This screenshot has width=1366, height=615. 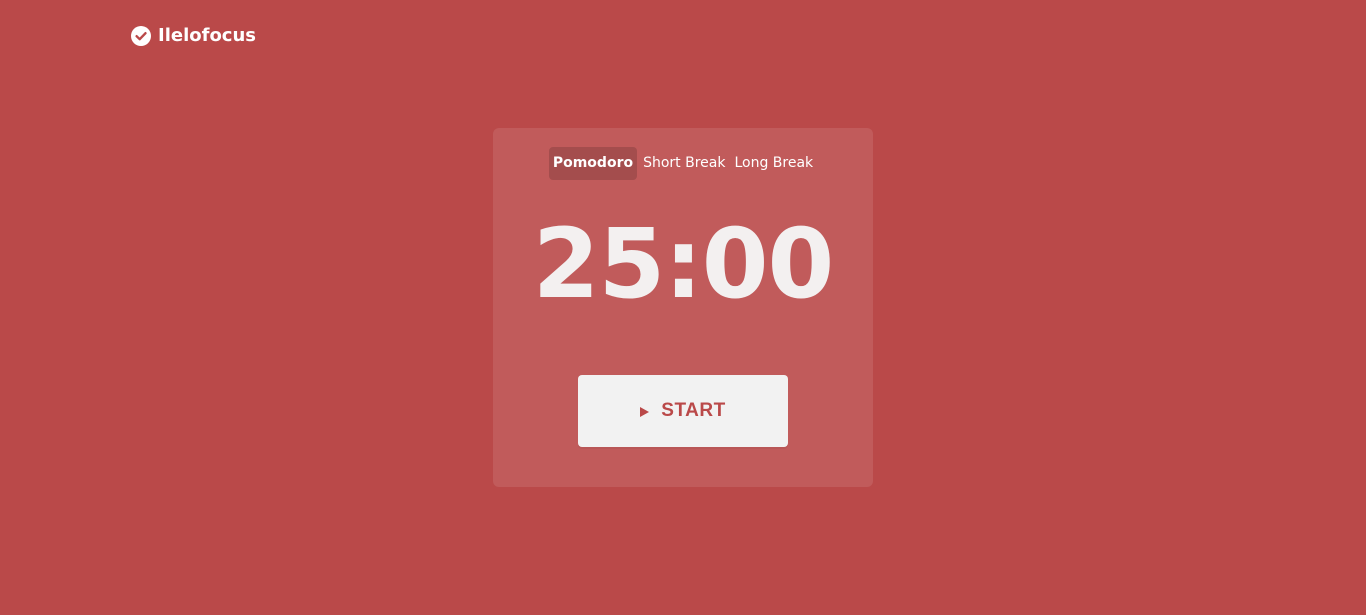 I want to click on play-icon, so click(x=645, y=411).